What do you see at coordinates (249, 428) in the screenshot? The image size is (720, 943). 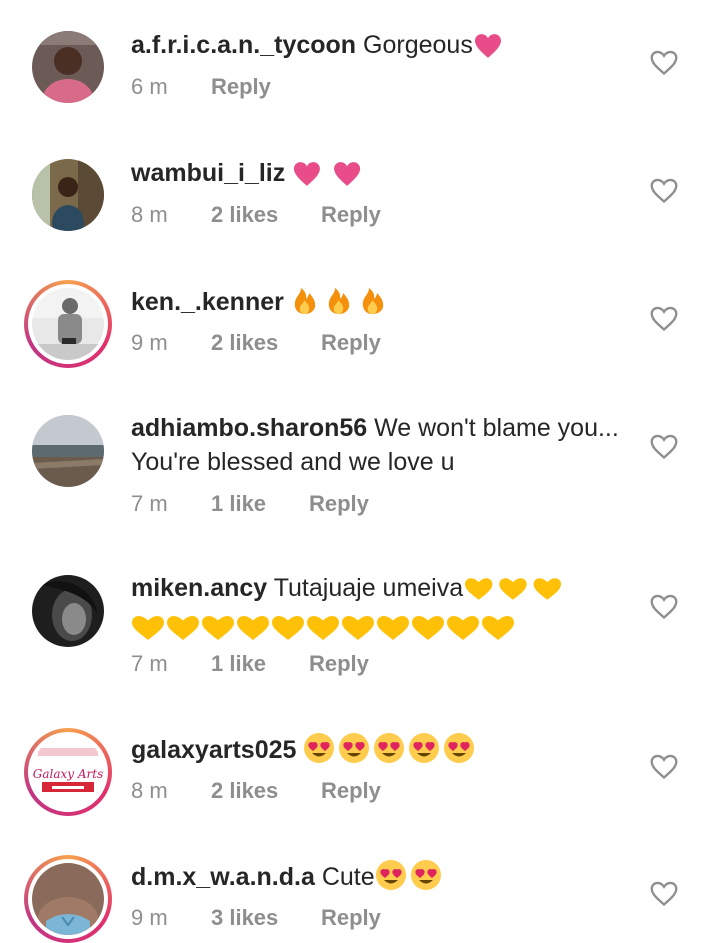 I see `comment-username: adhiambo.sharon56` at bounding box center [249, 428].